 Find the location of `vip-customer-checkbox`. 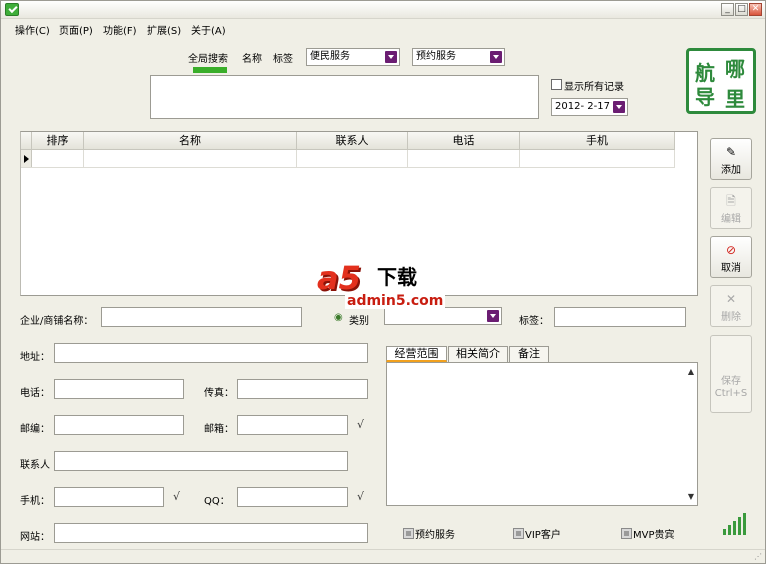

vip-customer-checkbox is located at coordinates (518, 533).